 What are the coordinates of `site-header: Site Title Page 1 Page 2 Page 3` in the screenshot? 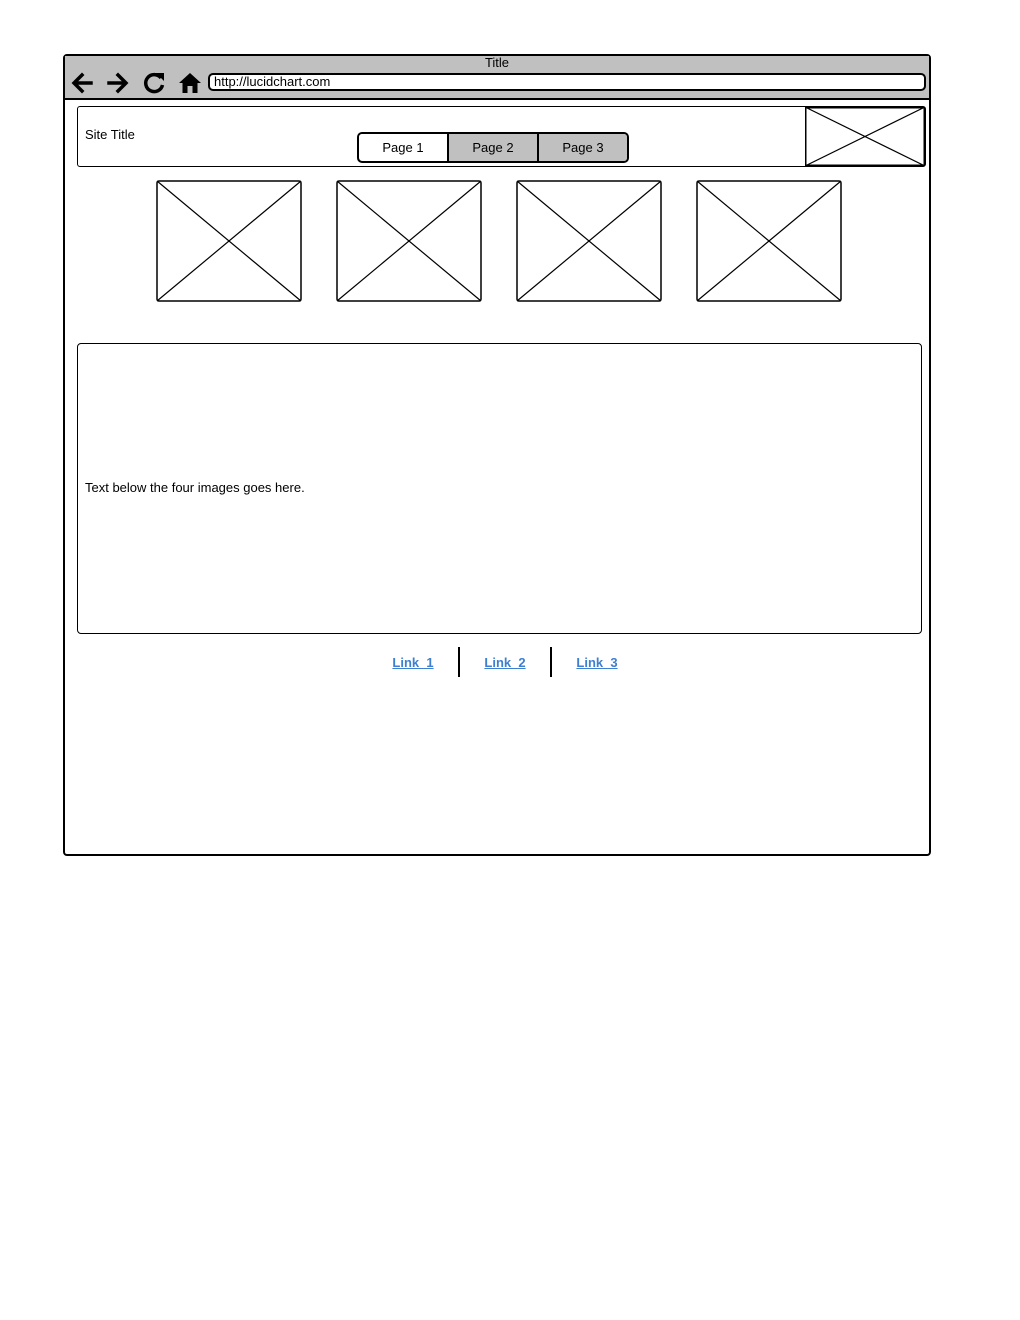 It's located at (501, 136).